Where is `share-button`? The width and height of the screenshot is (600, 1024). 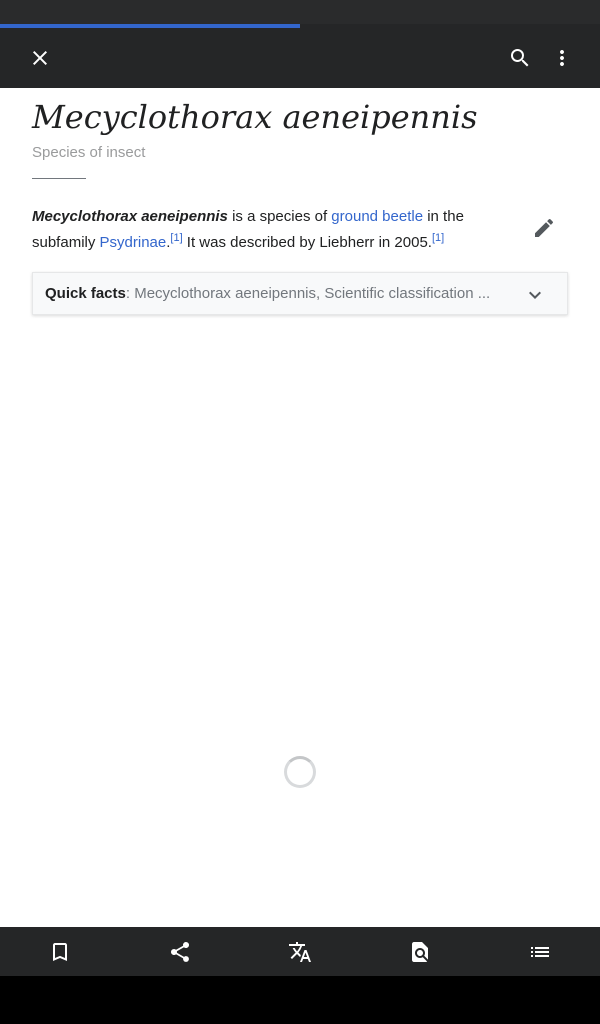 share-button is located at coordinates (180, 951).